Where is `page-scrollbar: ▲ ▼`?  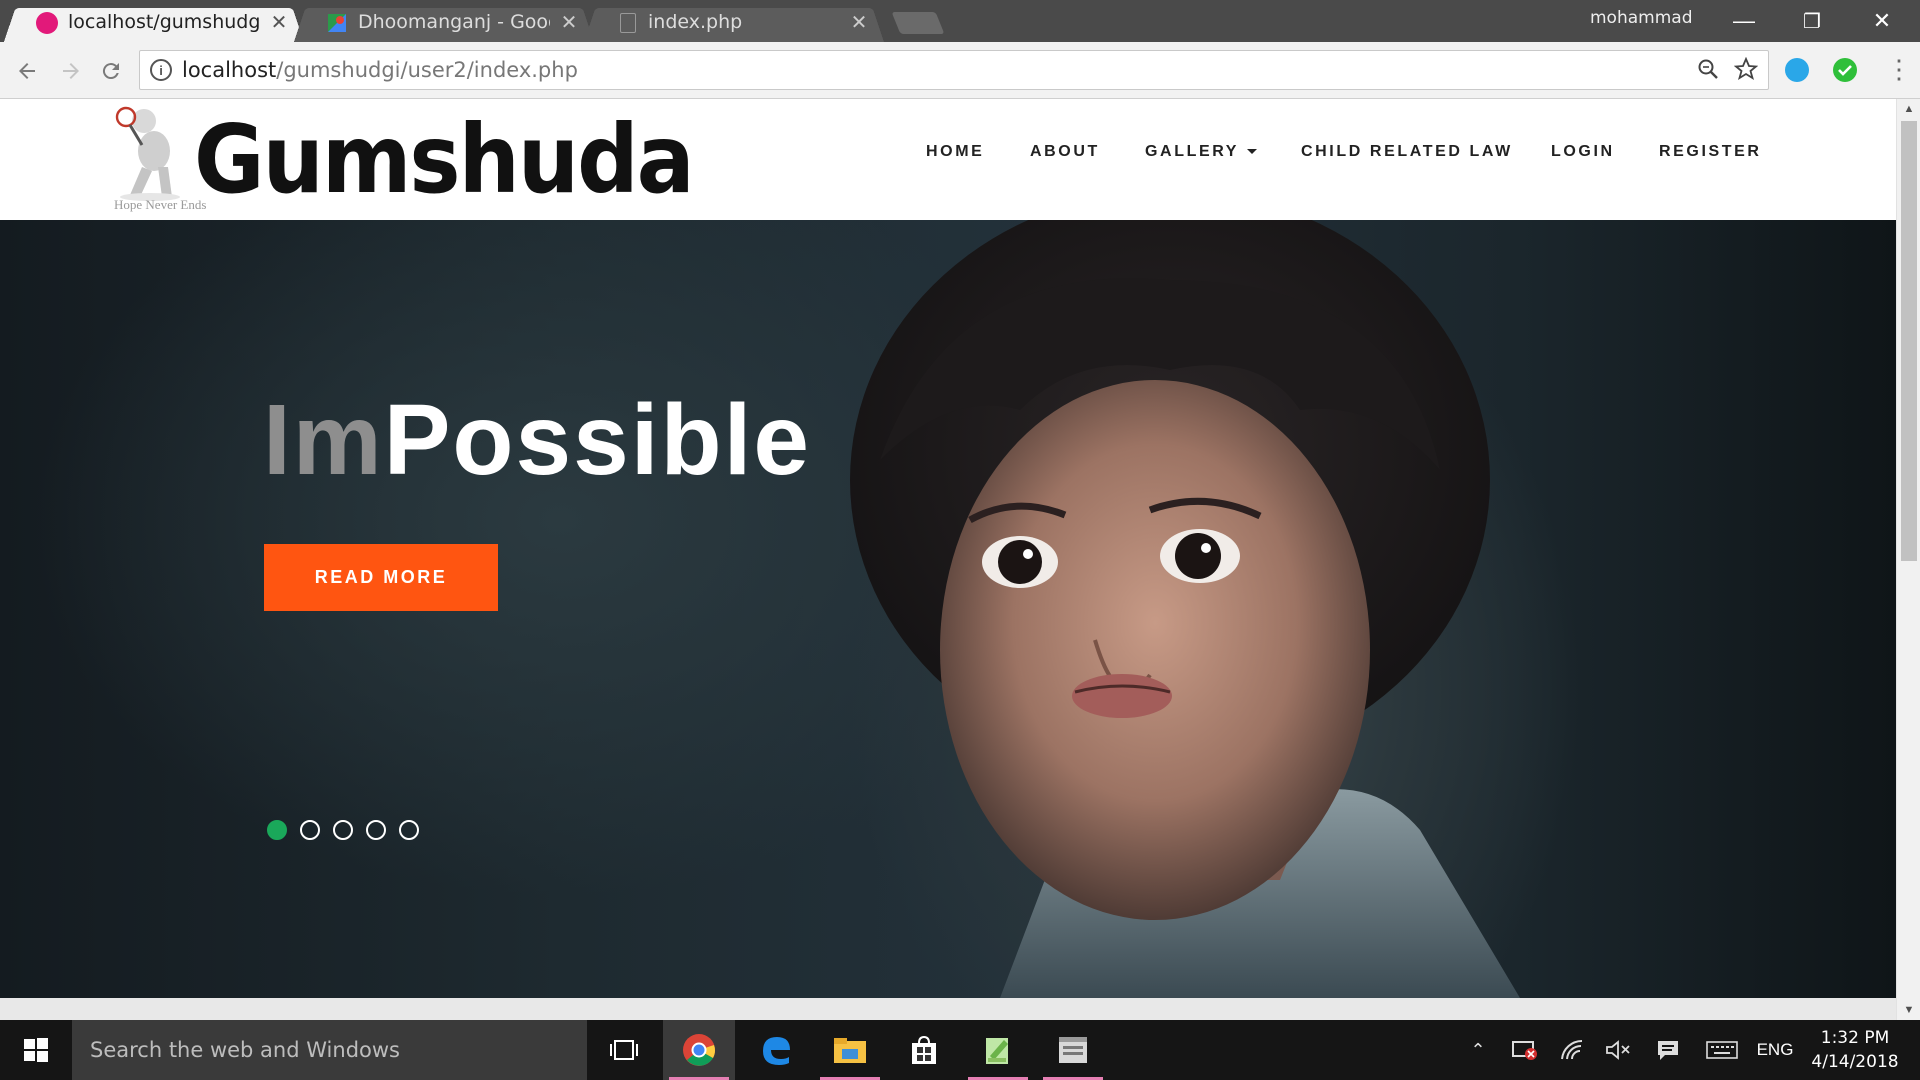
page-scrollbar: ▲ ▼ is located at coordinates (1908, 559).